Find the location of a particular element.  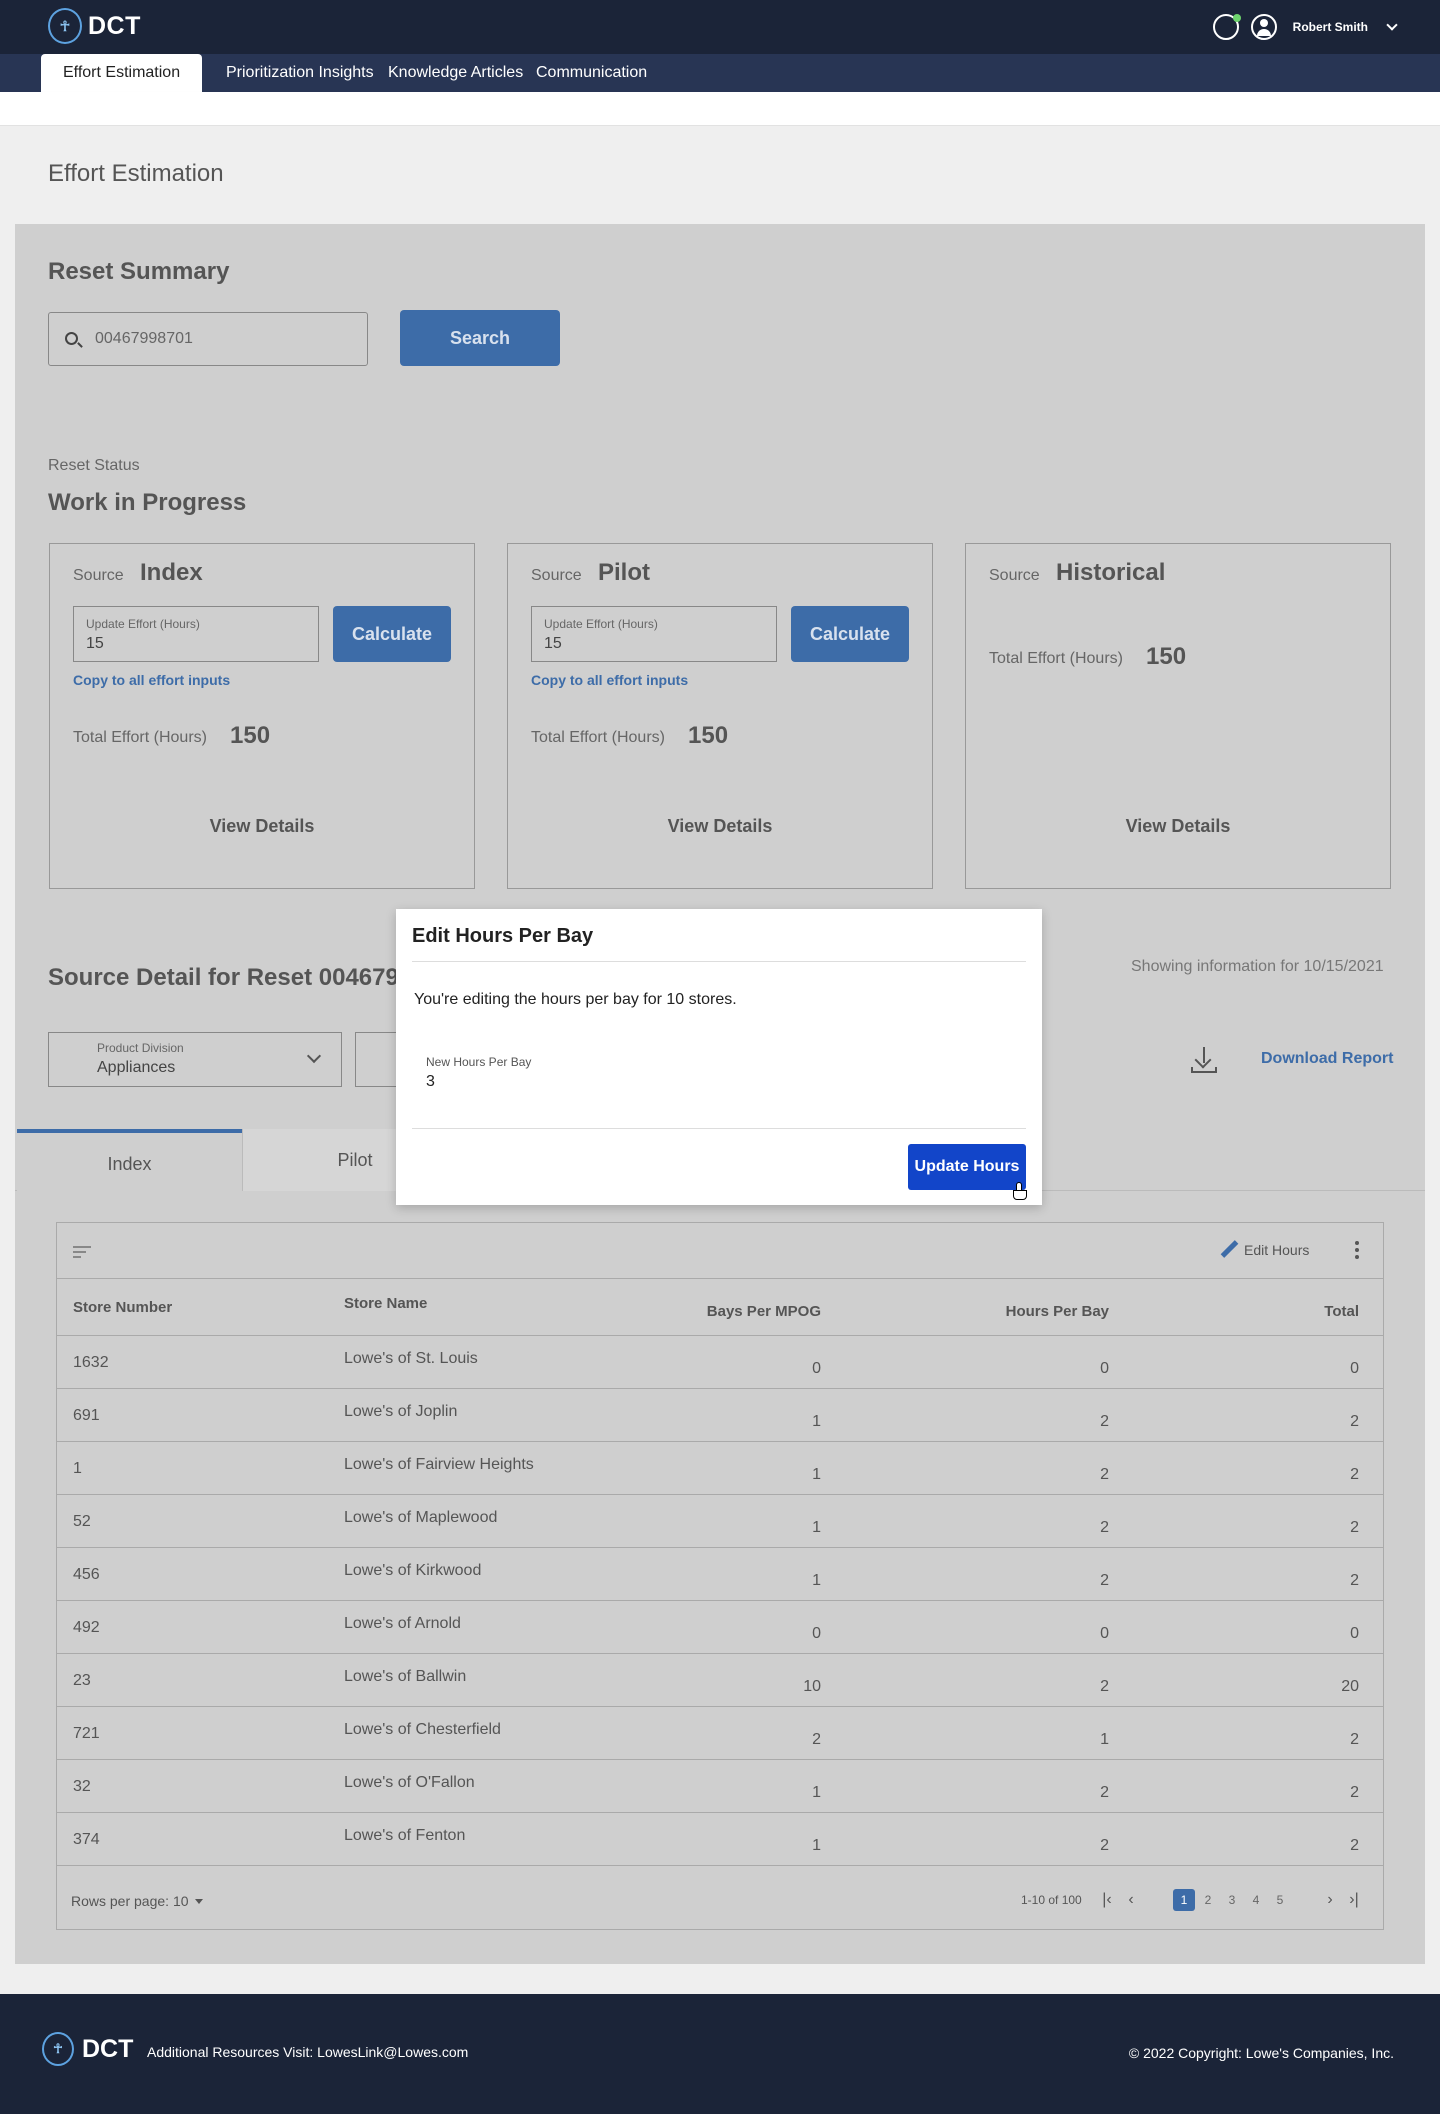

column-header-store-name: Store Name is located at coordinates (385, 1303).